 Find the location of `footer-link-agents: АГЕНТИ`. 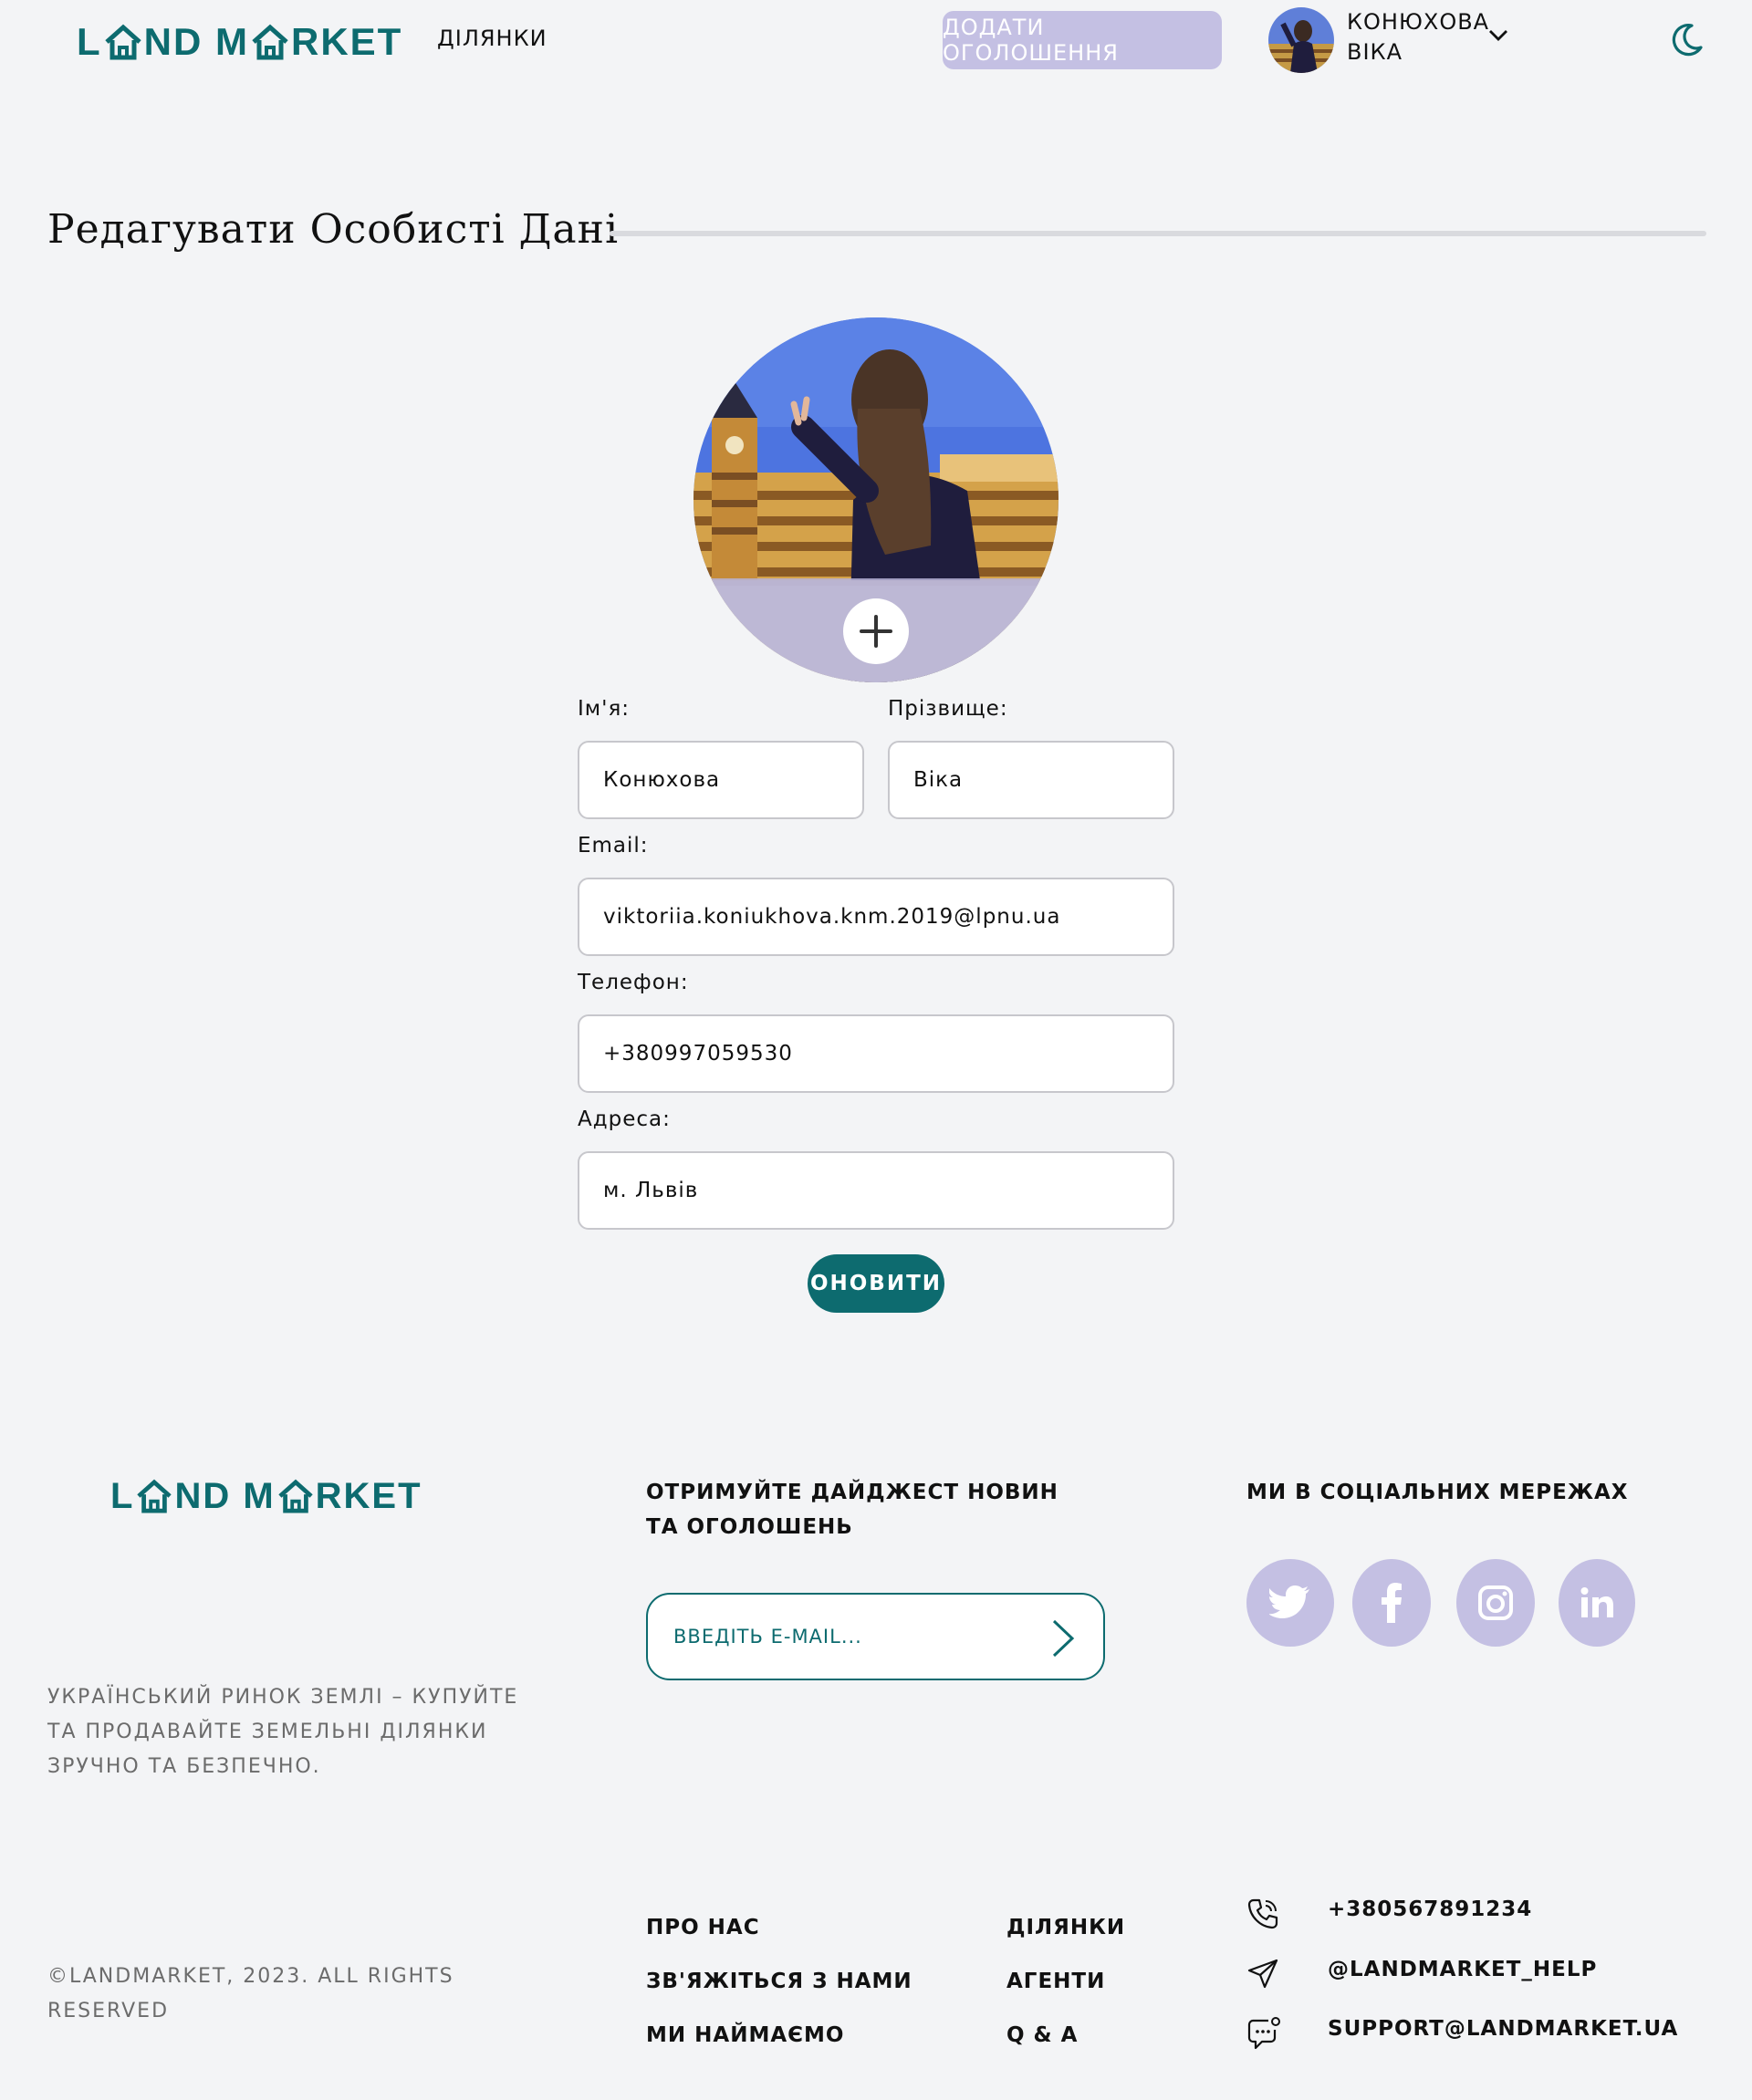

footer-link-agents: АГЕНТИ is located at coordinates (1055, 1982).